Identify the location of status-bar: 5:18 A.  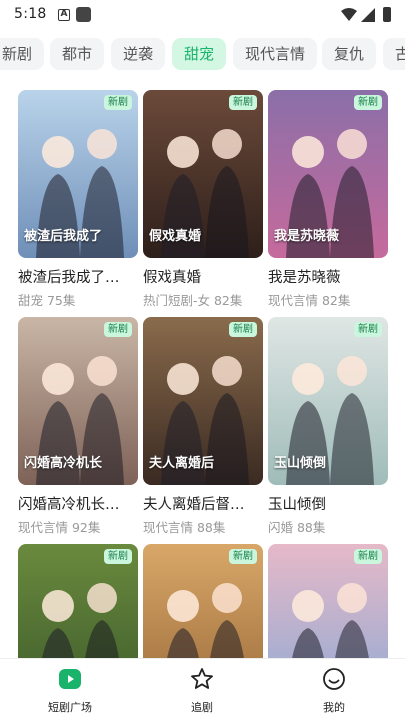
(202, 15).